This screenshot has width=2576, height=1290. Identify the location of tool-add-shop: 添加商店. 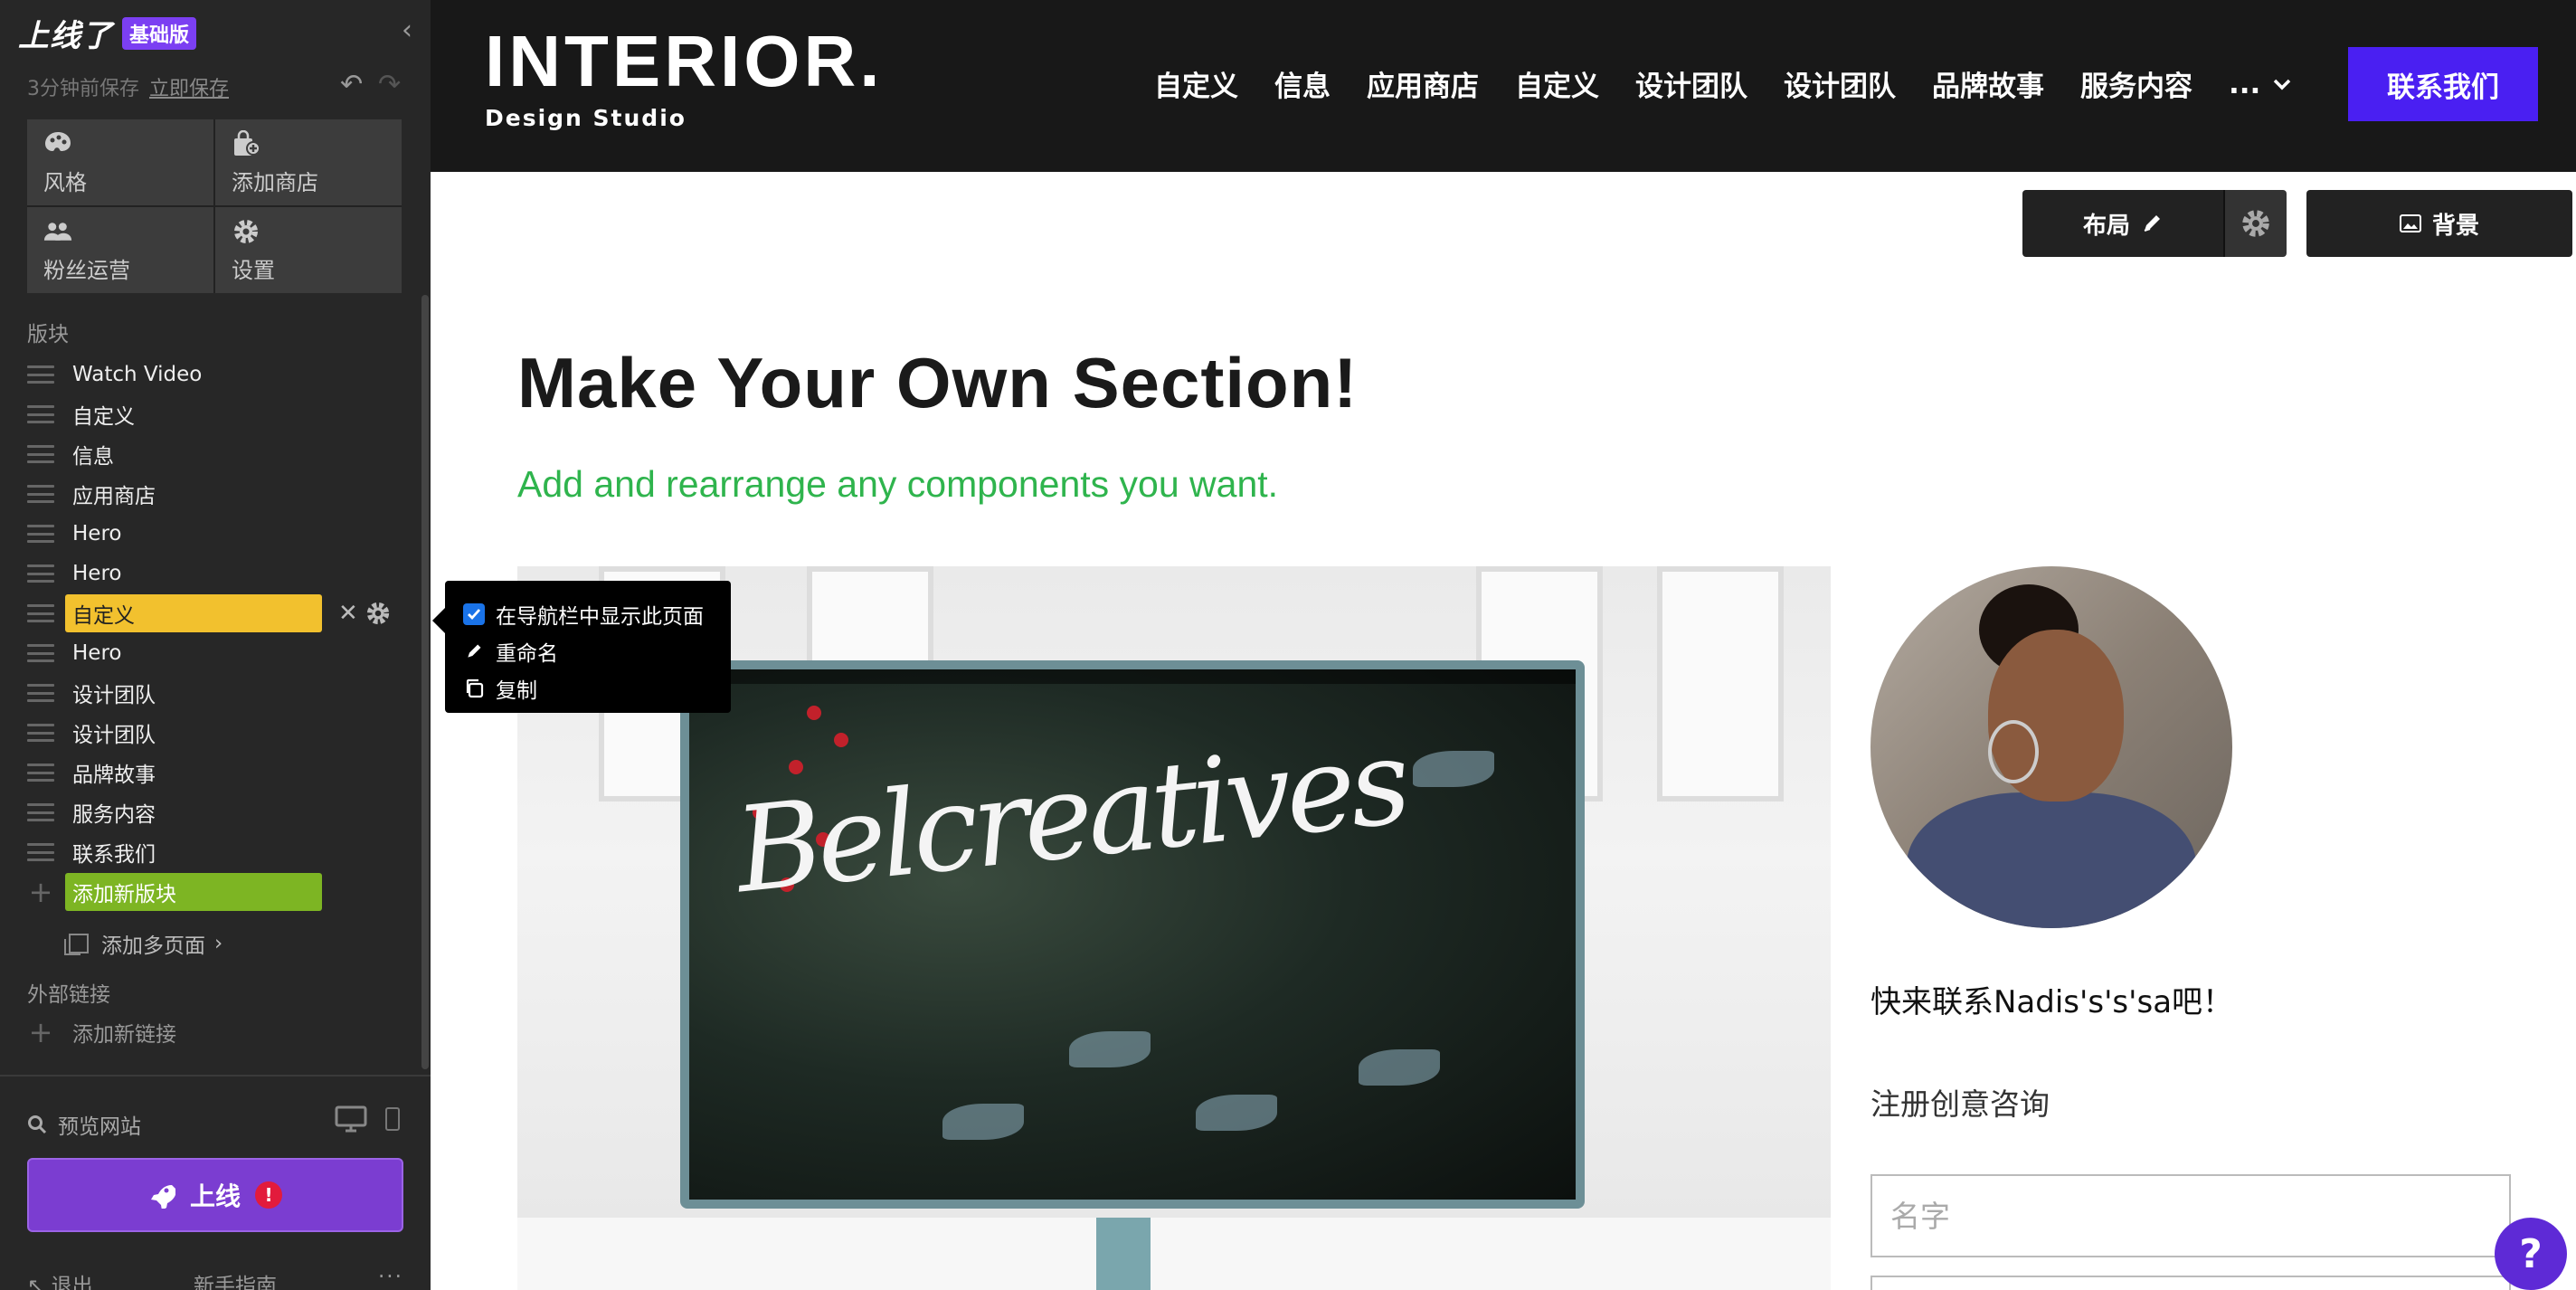
(308, 162).